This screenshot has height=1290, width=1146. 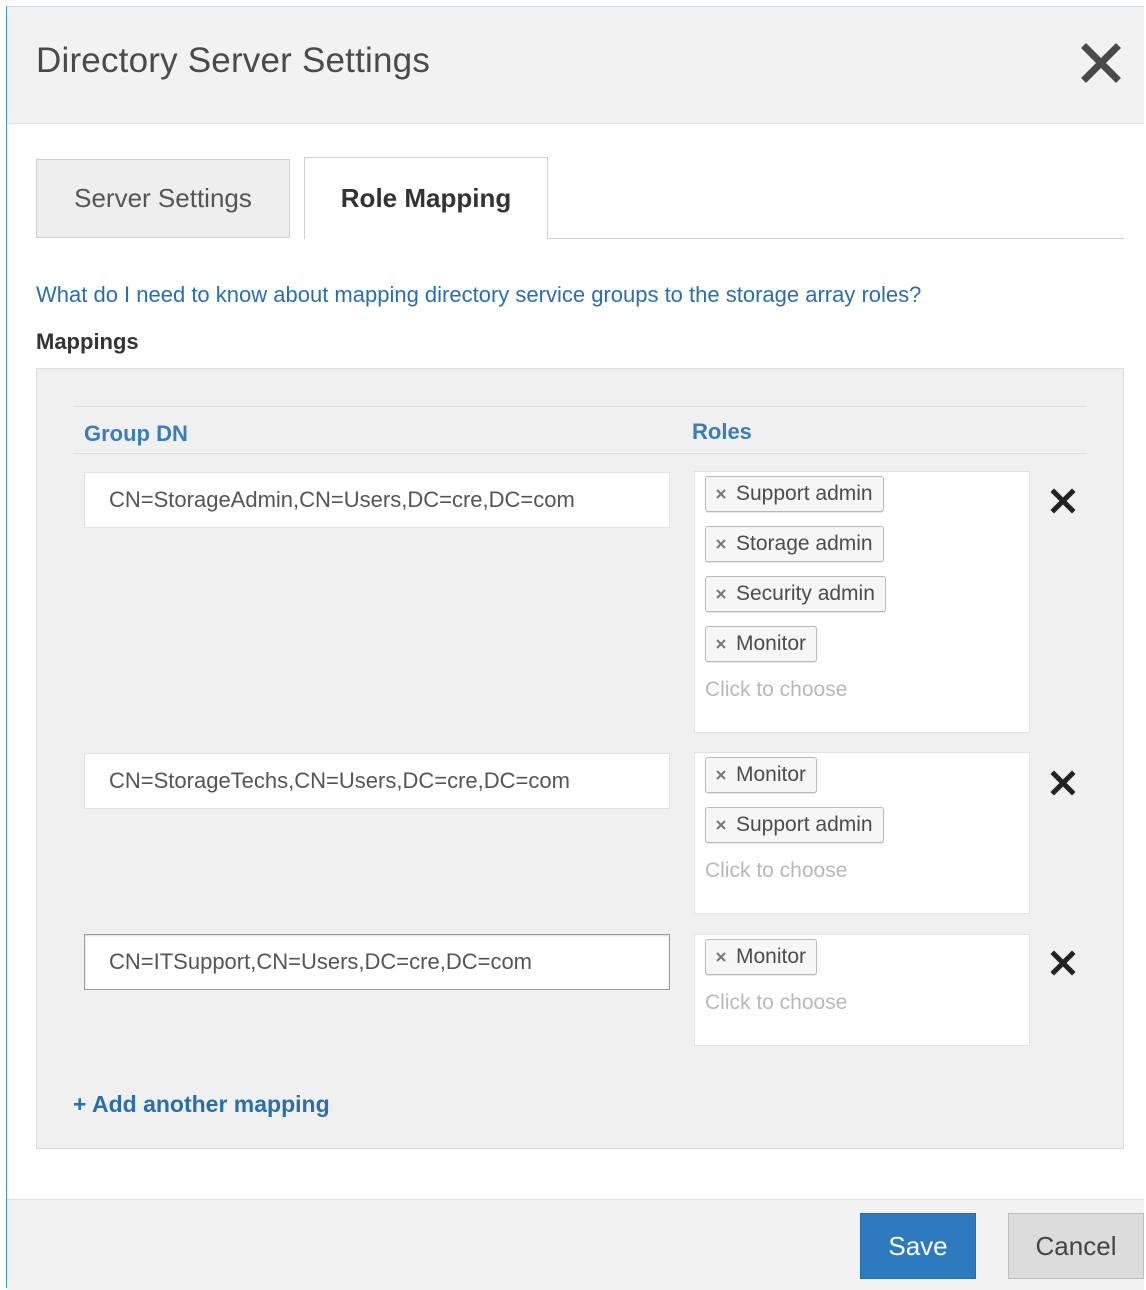 What do you see at coordinates (575, 65) in the screenshot?
I see `dialog-header: Directory Server Settings` at bounding box center [575, 65].